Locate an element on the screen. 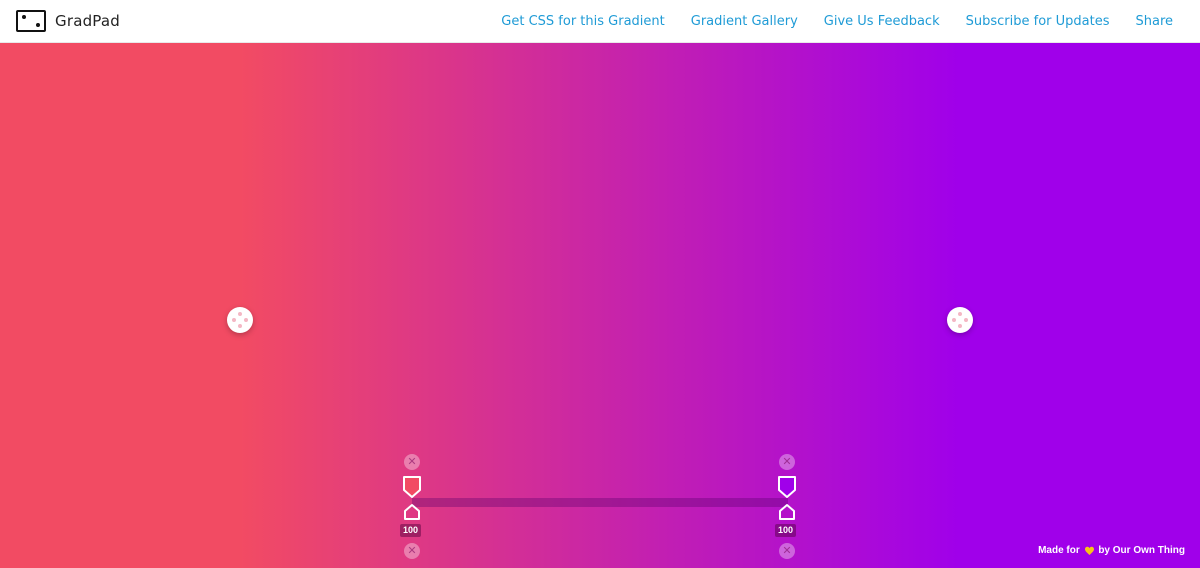 This screenshot has width=1200, height=568. gradient-start-handle is located at coordinates (240, 320).